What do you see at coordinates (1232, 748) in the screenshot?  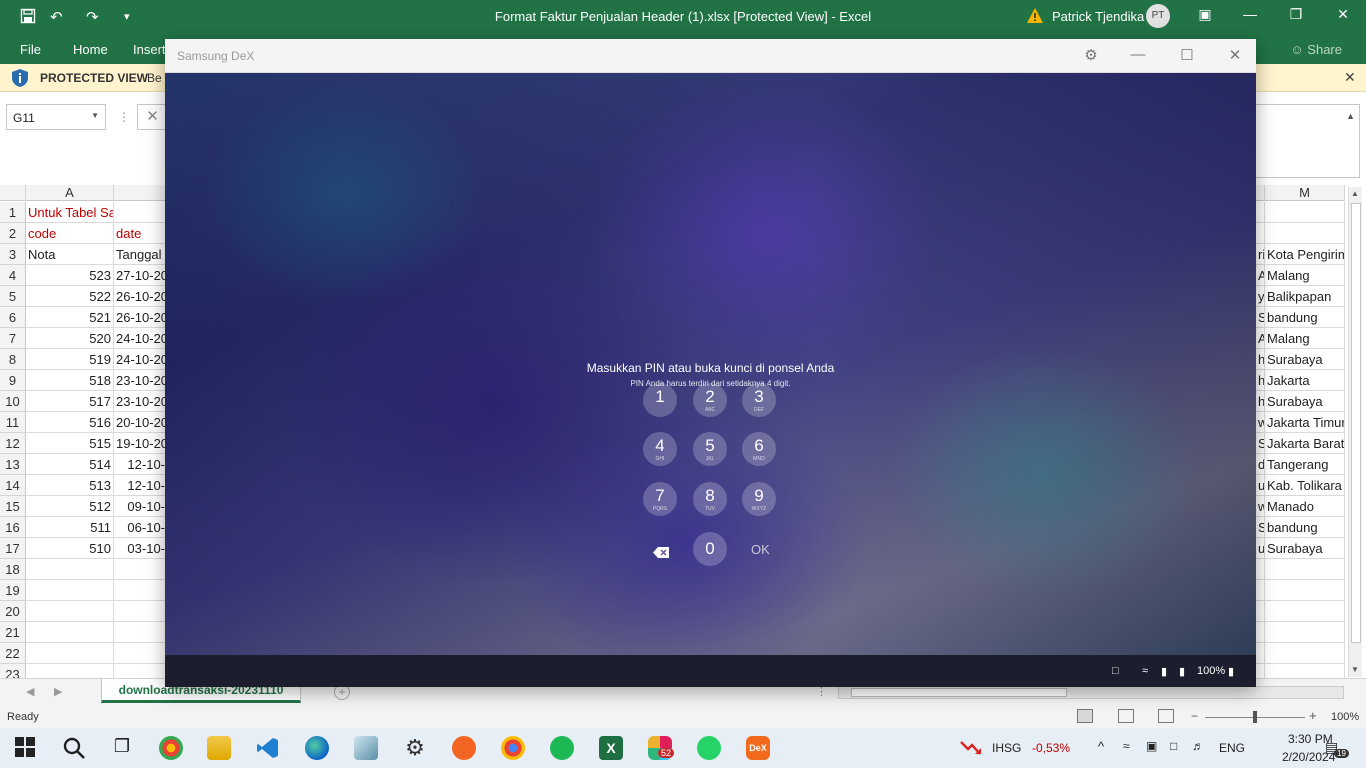 I see `language-indicator: ENG` at bounding box center [1232, 748].